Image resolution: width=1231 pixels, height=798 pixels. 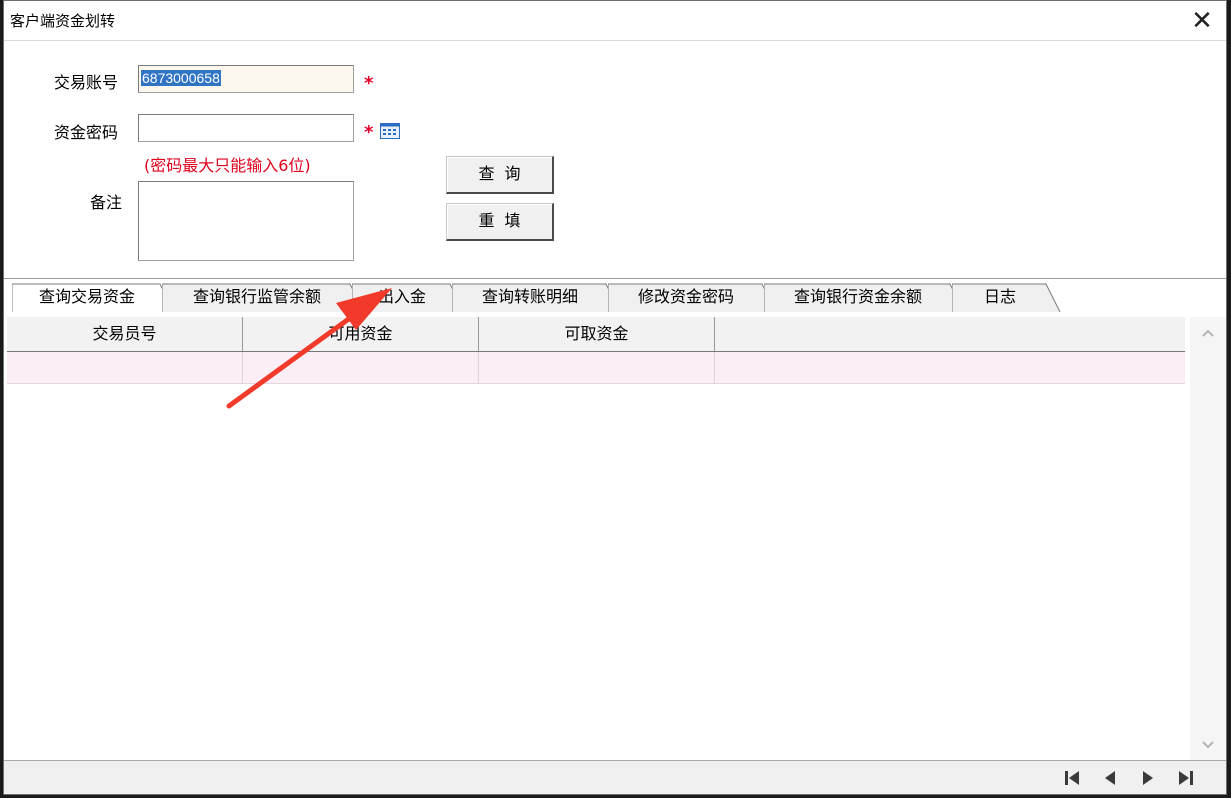 I want to click on table-row, so click(x=596, y=368).